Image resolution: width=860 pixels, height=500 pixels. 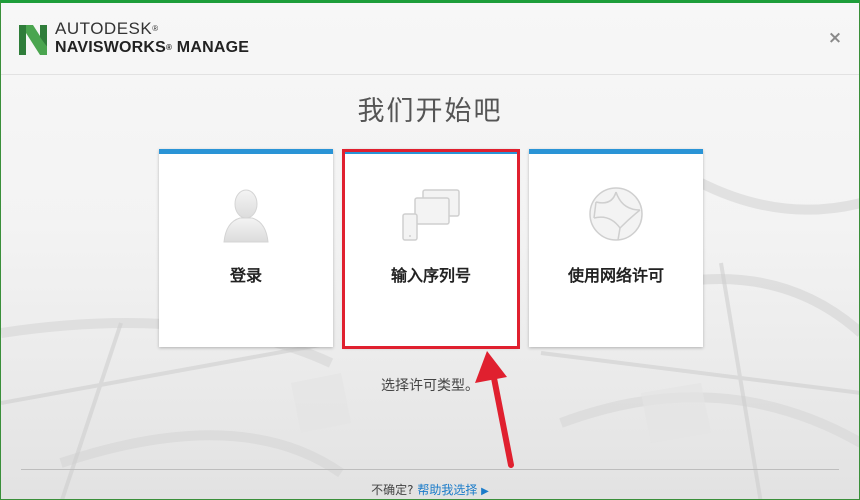 I want to click on close-icon: ×, so click(x=835, y=38).